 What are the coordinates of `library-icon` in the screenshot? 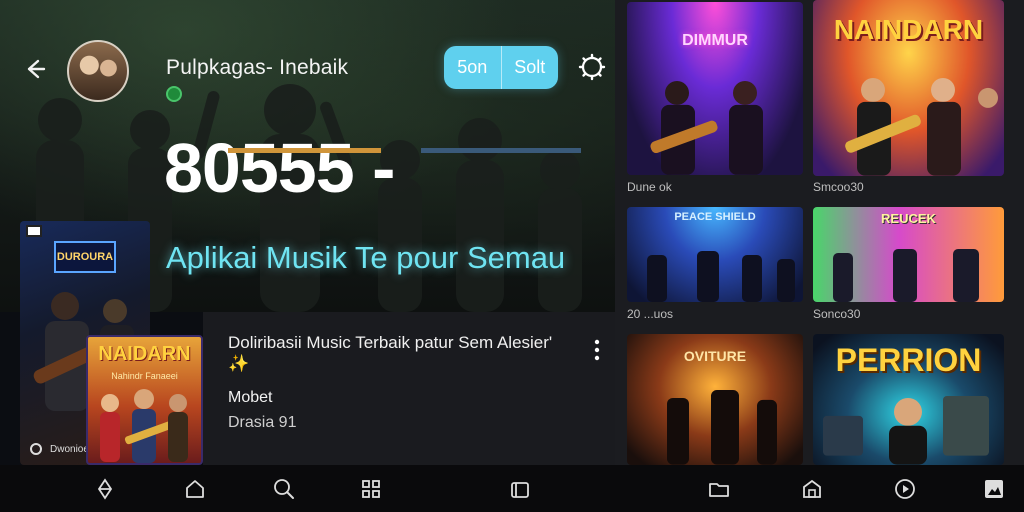 It's located at (520, 490).